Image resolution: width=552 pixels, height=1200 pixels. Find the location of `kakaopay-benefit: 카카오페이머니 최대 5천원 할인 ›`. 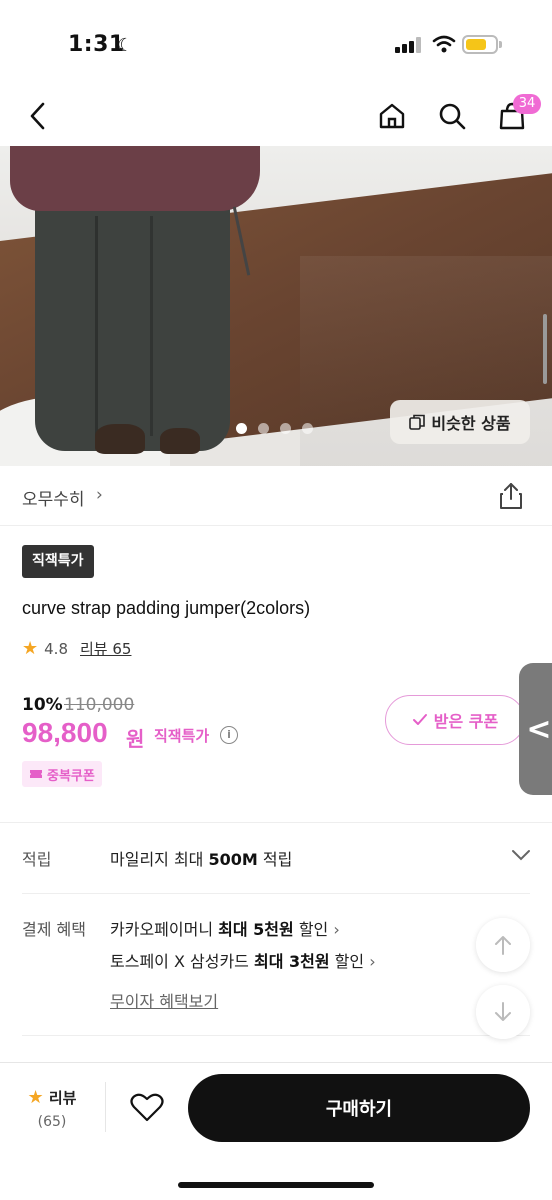

kakaopay-benefit: 카카오페이머니 최대 5천원 할인 › is located at coordinates (225, 928).